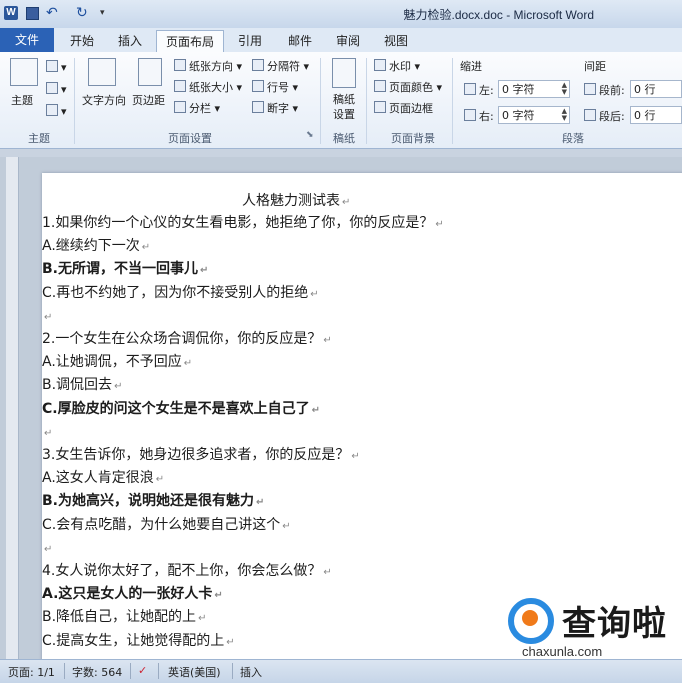 This screenshot has height=683, width=682. Describe the element at coordinates (119, 617) in the screenshot. I see `line-text: B.降低自己，让她配的上` at that location.